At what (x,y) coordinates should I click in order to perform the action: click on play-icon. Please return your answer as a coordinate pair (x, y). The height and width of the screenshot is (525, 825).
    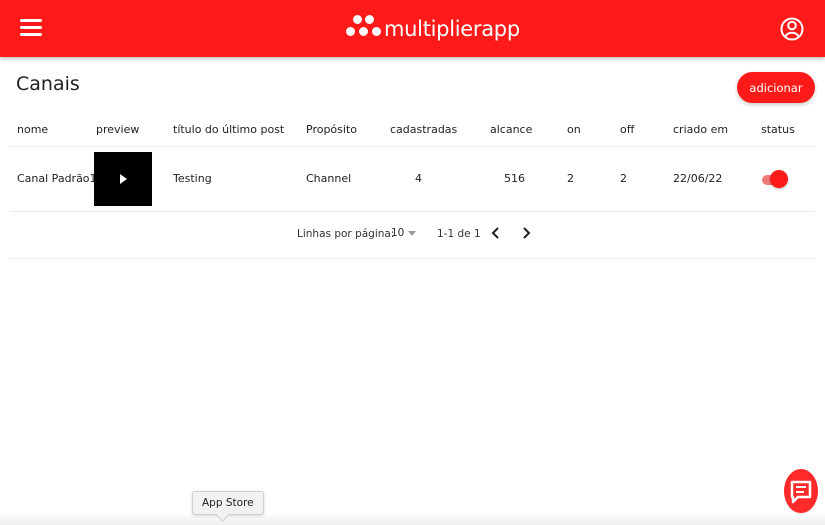
    Looking at the image, I should click on (123, 179).